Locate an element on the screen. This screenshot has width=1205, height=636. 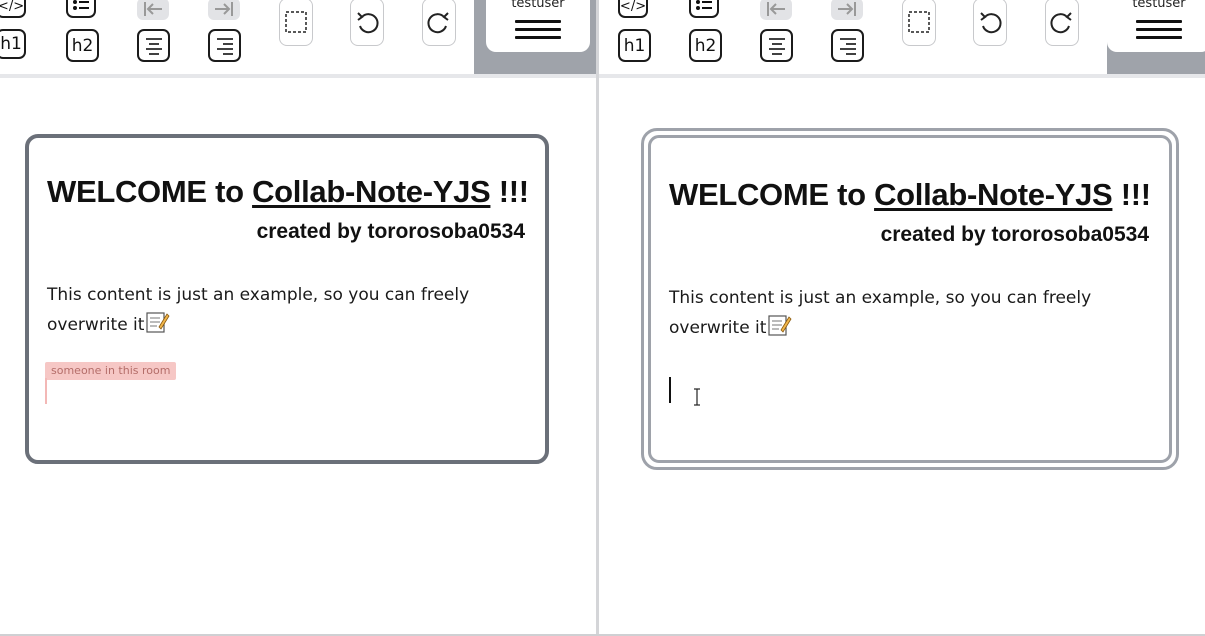
collaborator-cursor-label: someone in this room is located at coordinates (111, 371).